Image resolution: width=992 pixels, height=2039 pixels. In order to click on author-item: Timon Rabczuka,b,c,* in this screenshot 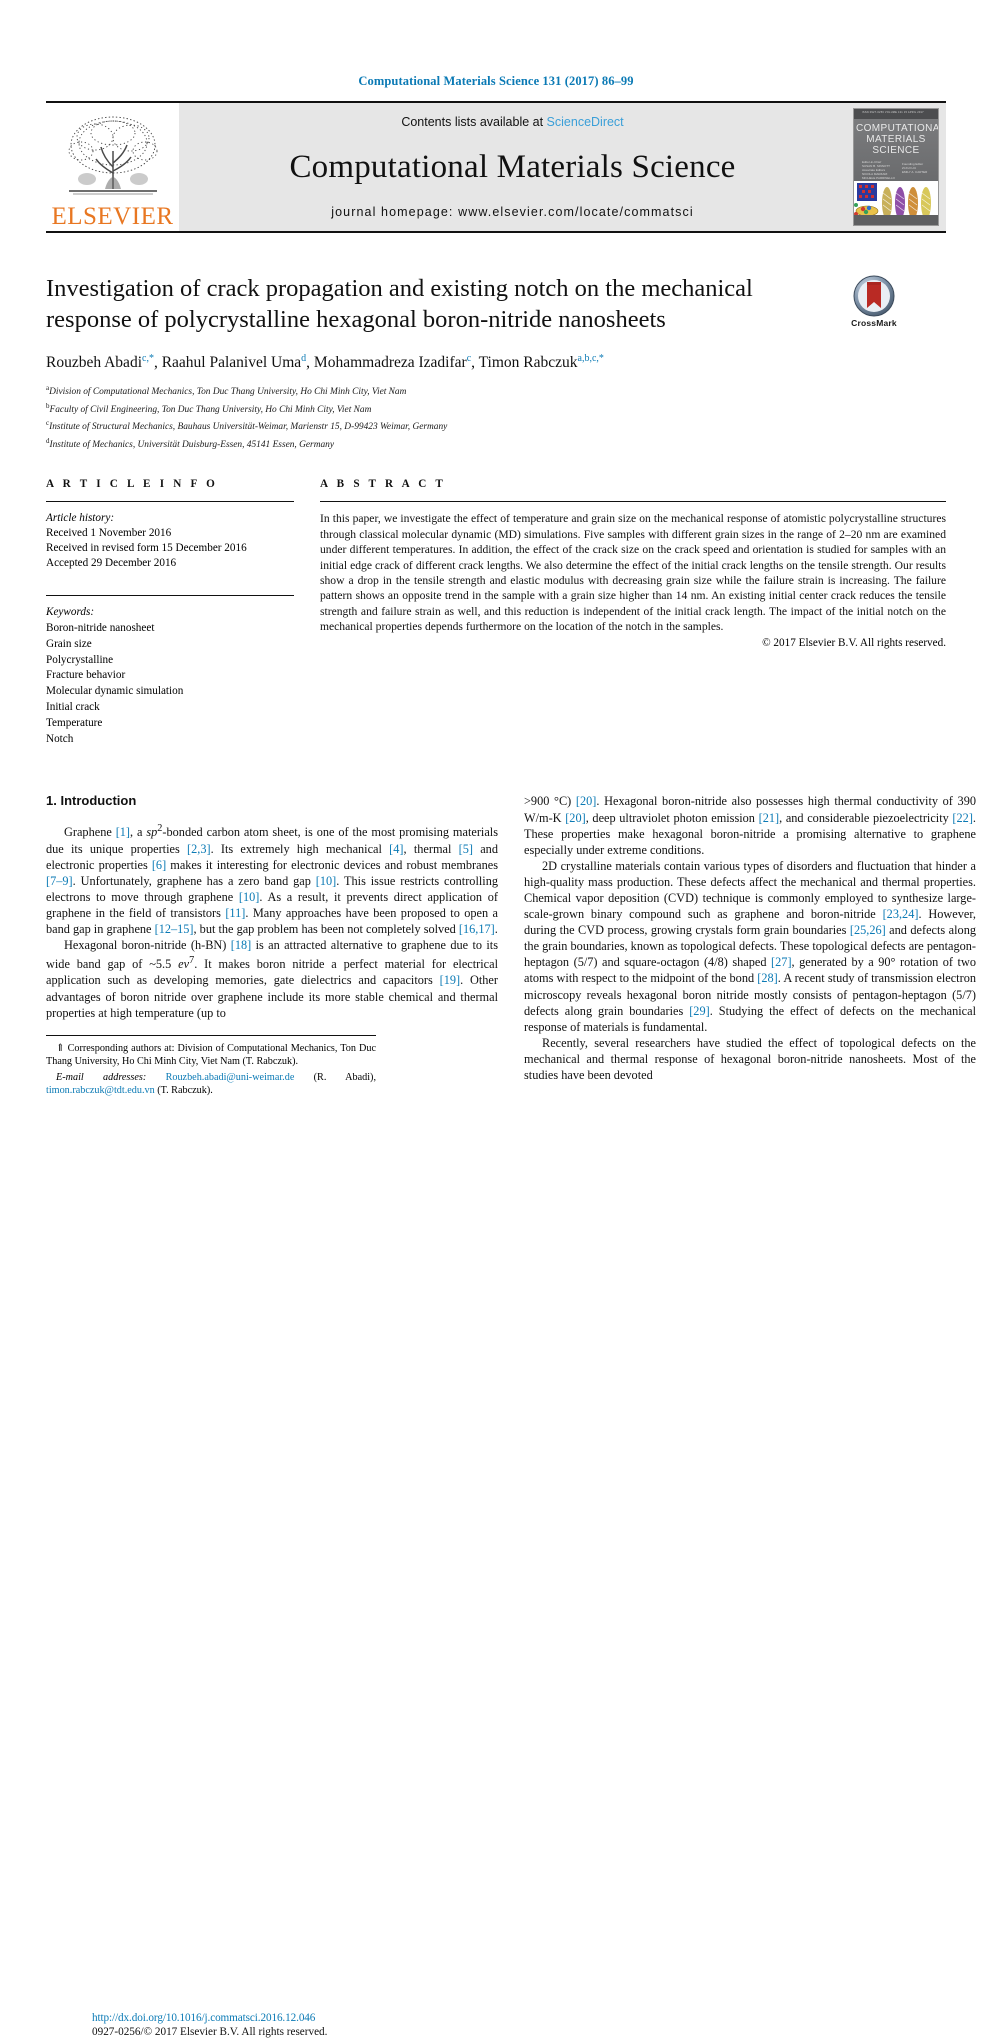, I will do `click(541, 362)`.